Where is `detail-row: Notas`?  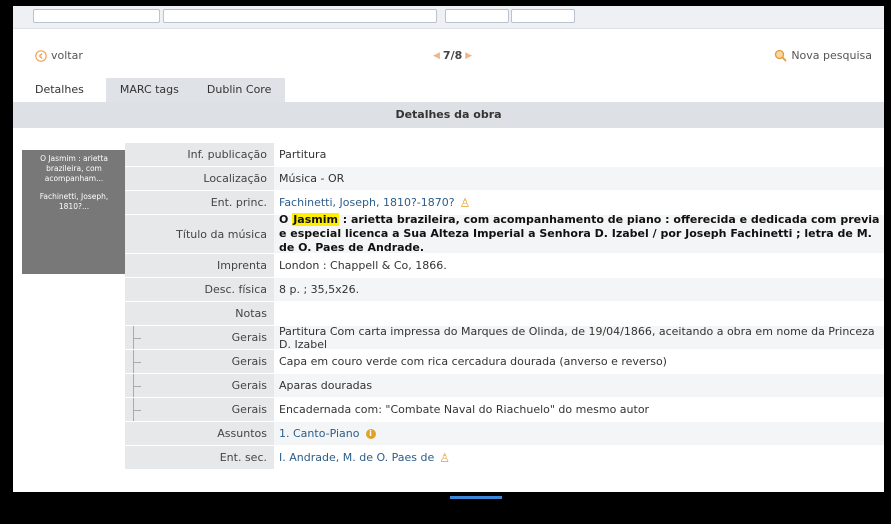 detail-row: Notas is located at coordinates (504, 314).